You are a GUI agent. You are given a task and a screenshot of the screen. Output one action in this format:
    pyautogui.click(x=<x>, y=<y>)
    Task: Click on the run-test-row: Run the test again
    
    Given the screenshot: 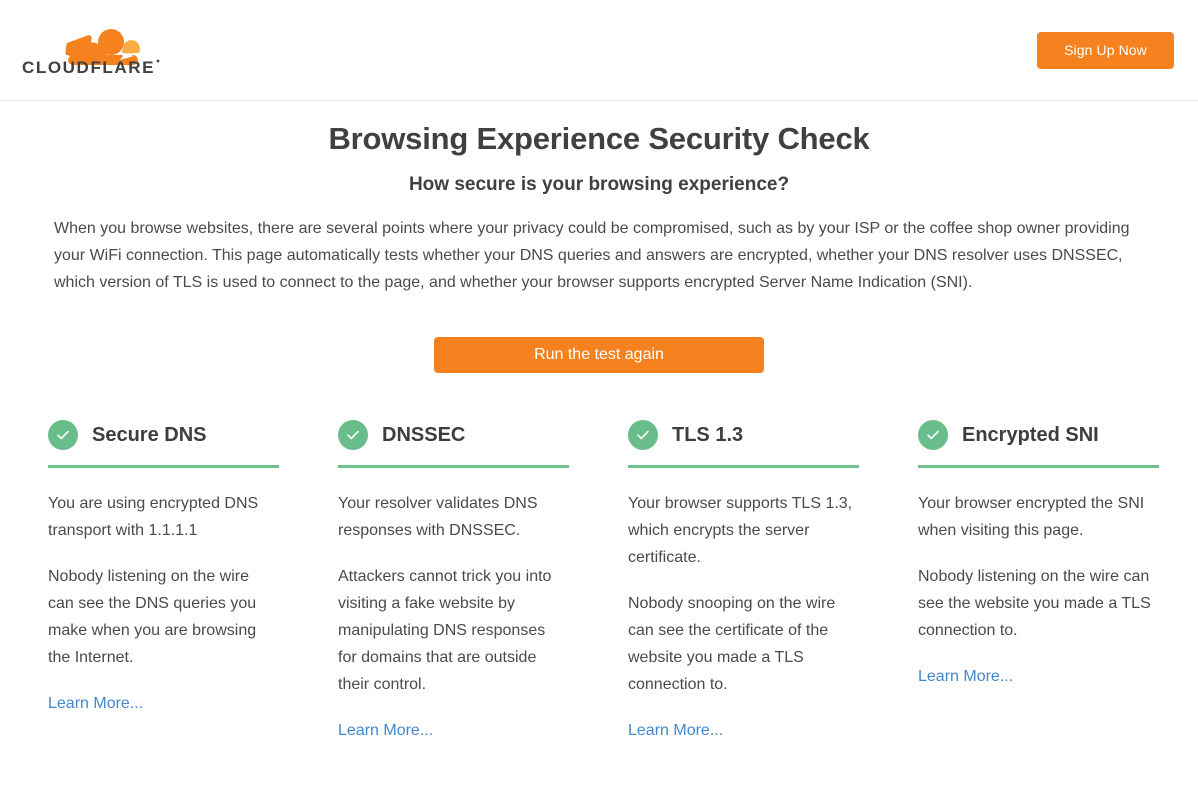 What is the action you would take?
    pyautogui.click(x=599, y=355)
    